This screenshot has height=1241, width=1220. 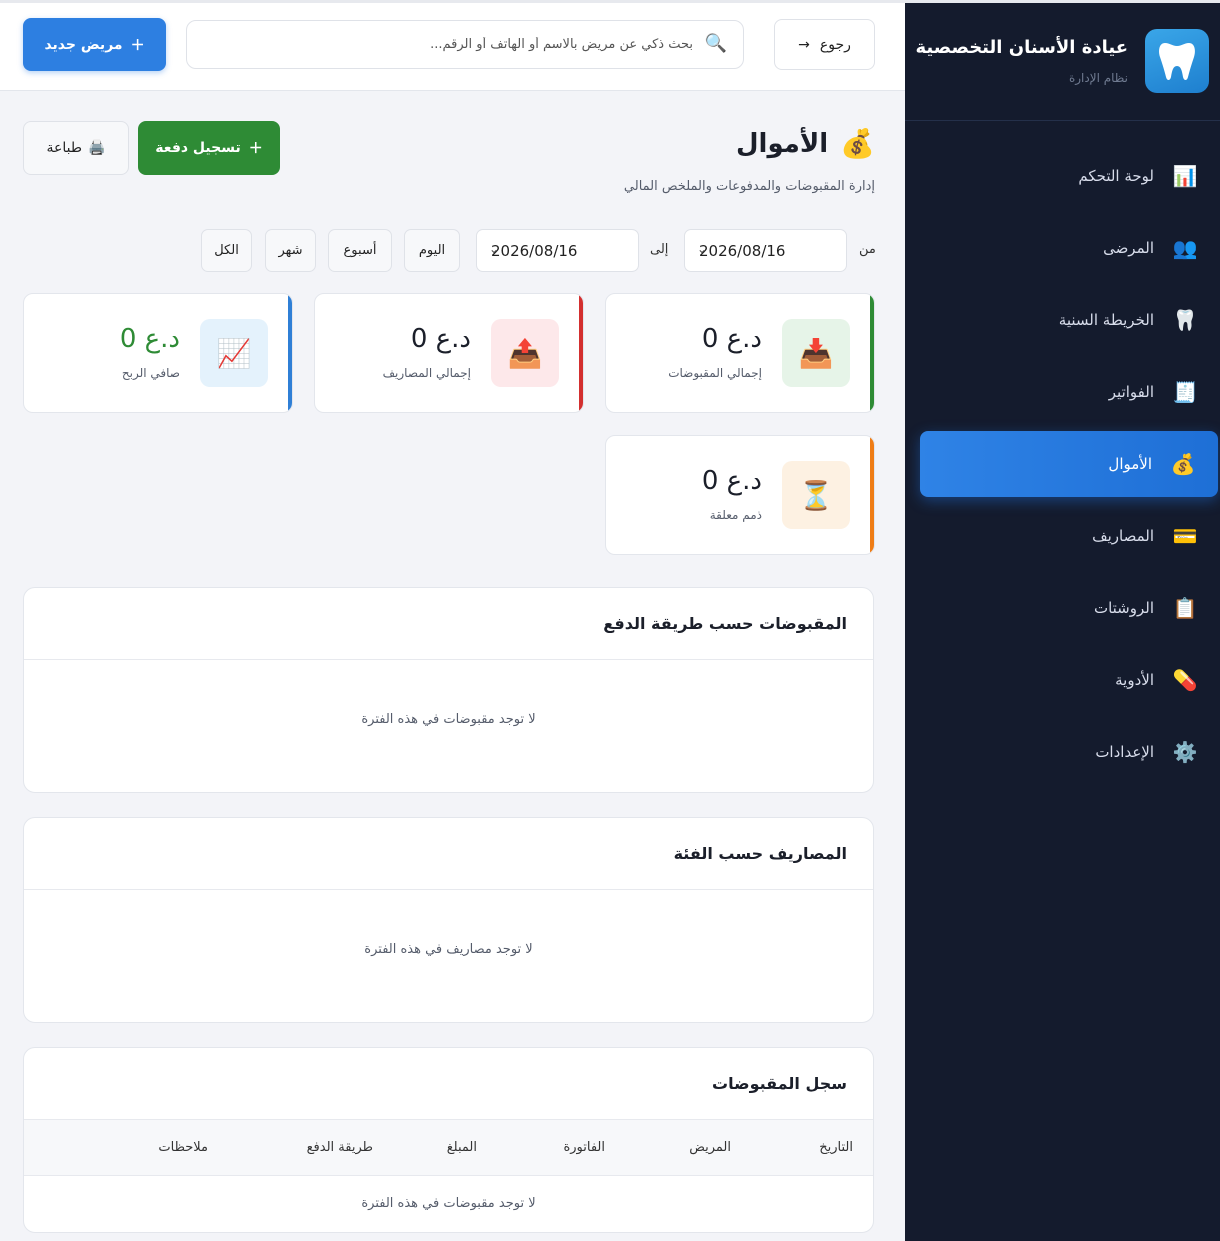 I want to click on panel-header: المصاريف حسب الفئة, so click(x=448, y=854).